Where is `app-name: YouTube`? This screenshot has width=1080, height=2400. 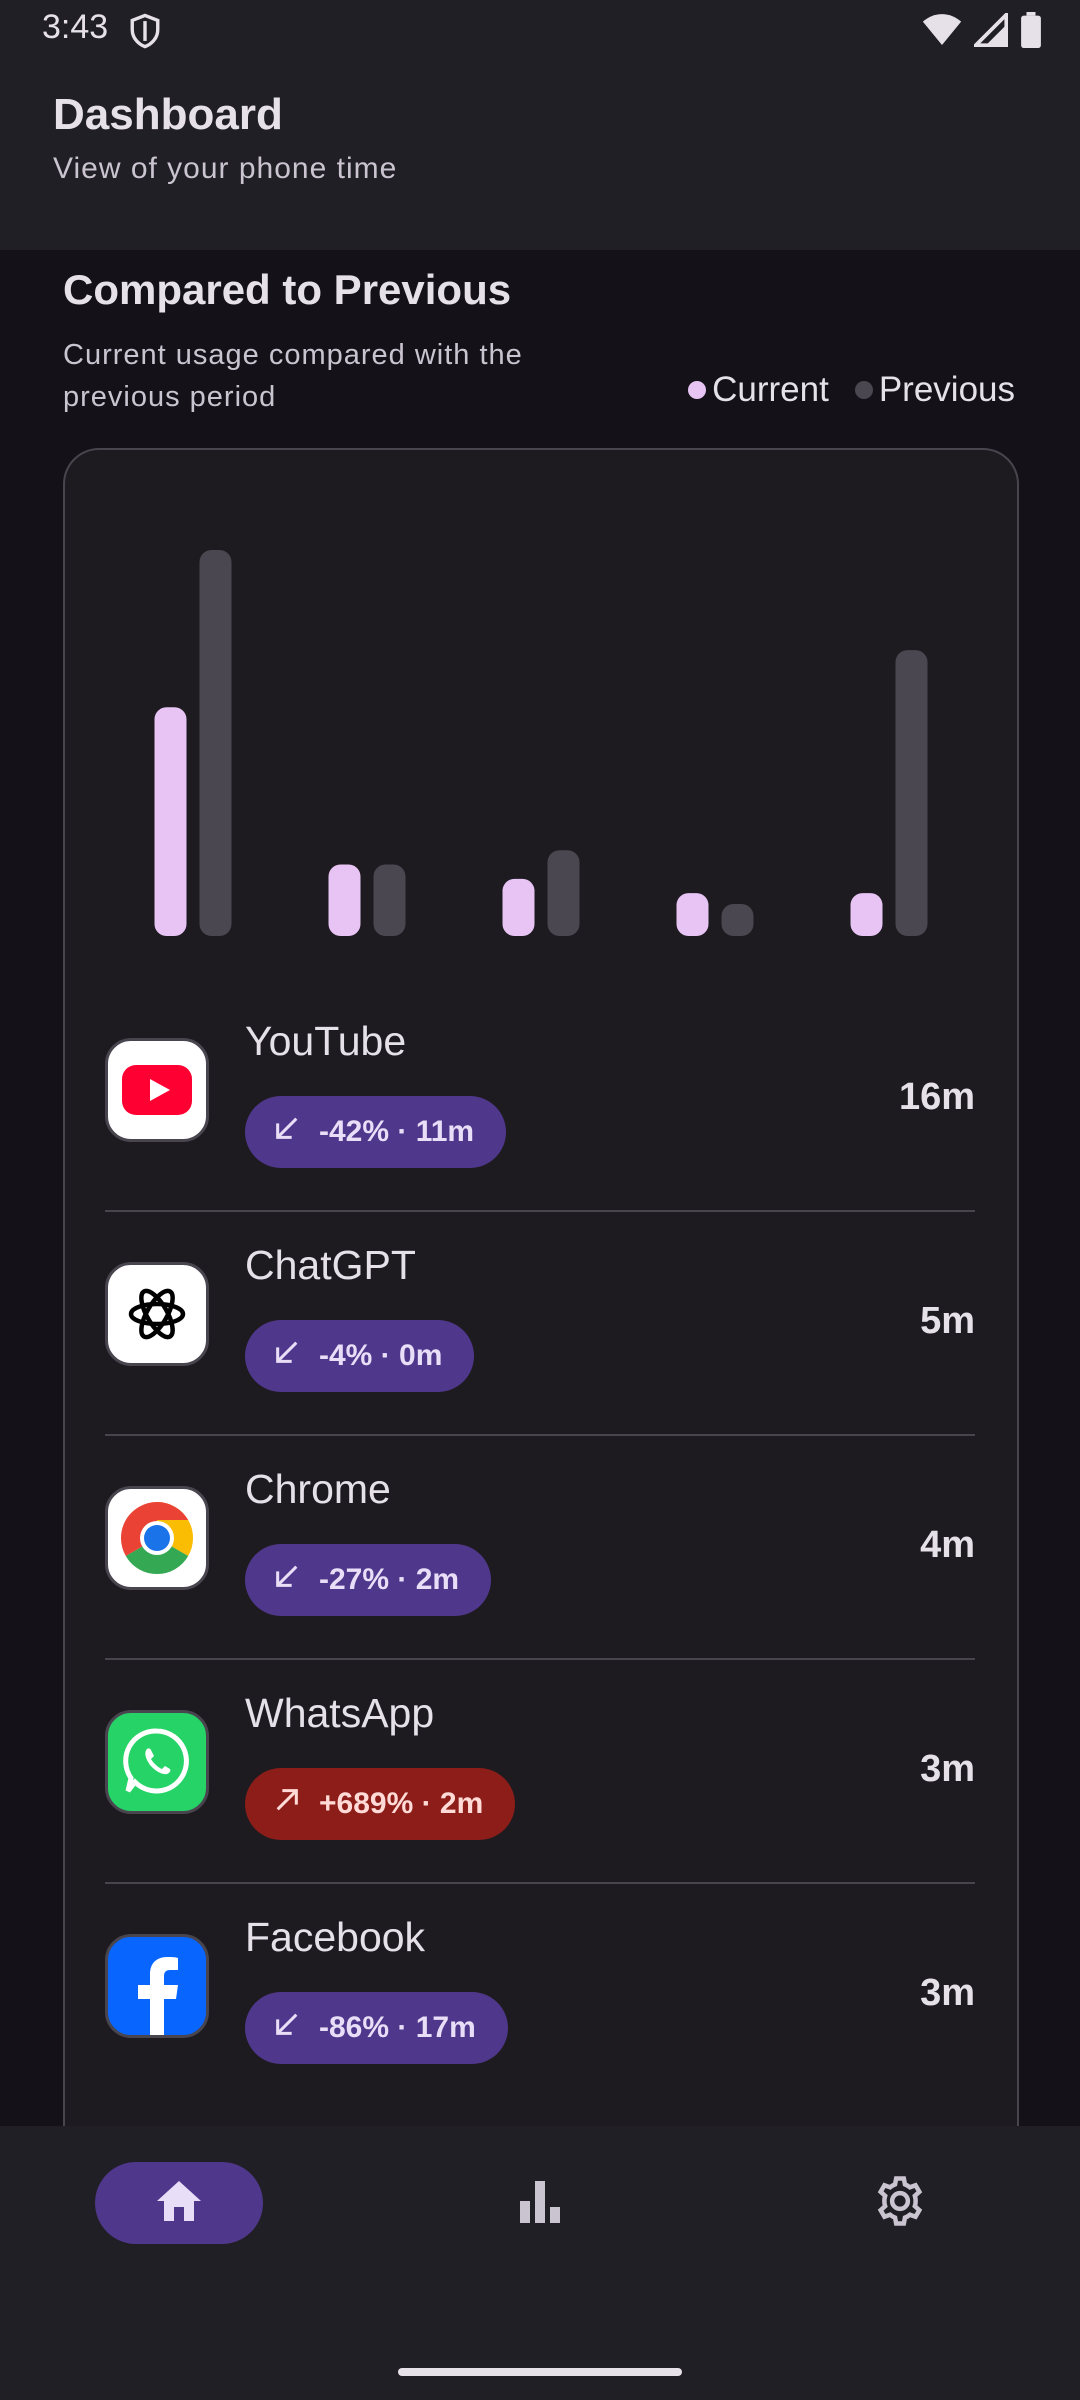 app-name: YouTube is located at coordinates (326, 1041).